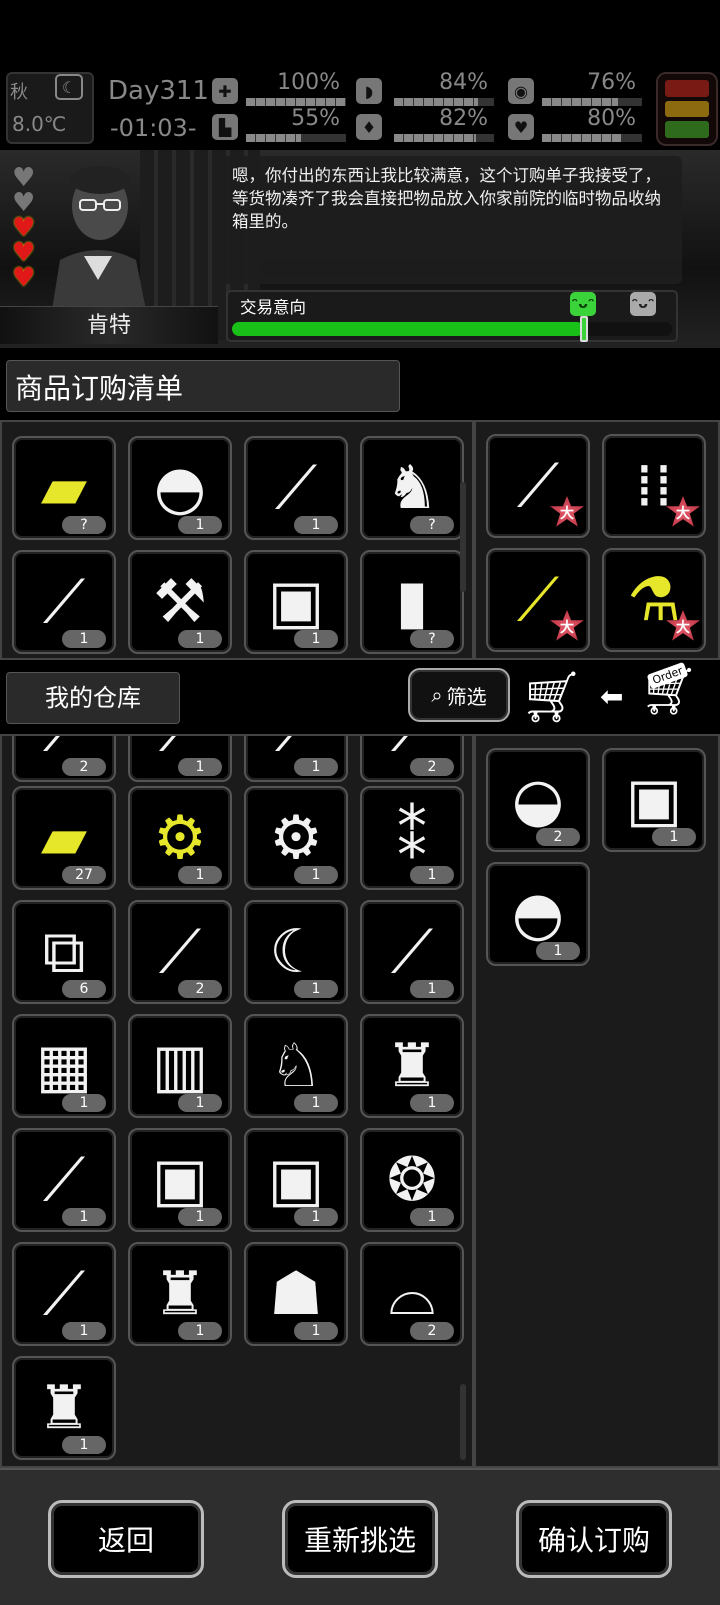 This screenshot has height=1605, width=720. I want to click on tarp-icon: ▰, so click(64, 488).